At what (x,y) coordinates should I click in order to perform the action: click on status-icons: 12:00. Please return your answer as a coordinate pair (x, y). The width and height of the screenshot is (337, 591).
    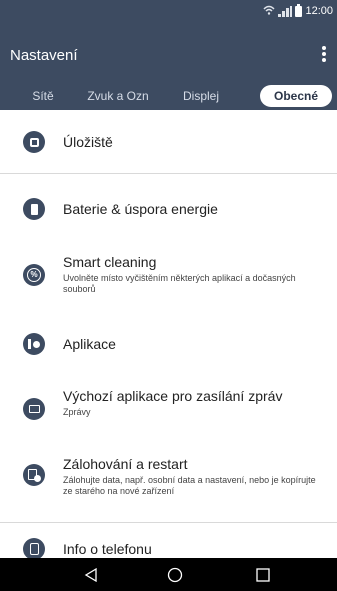
    Looking at the image, I should click on (298, 11).